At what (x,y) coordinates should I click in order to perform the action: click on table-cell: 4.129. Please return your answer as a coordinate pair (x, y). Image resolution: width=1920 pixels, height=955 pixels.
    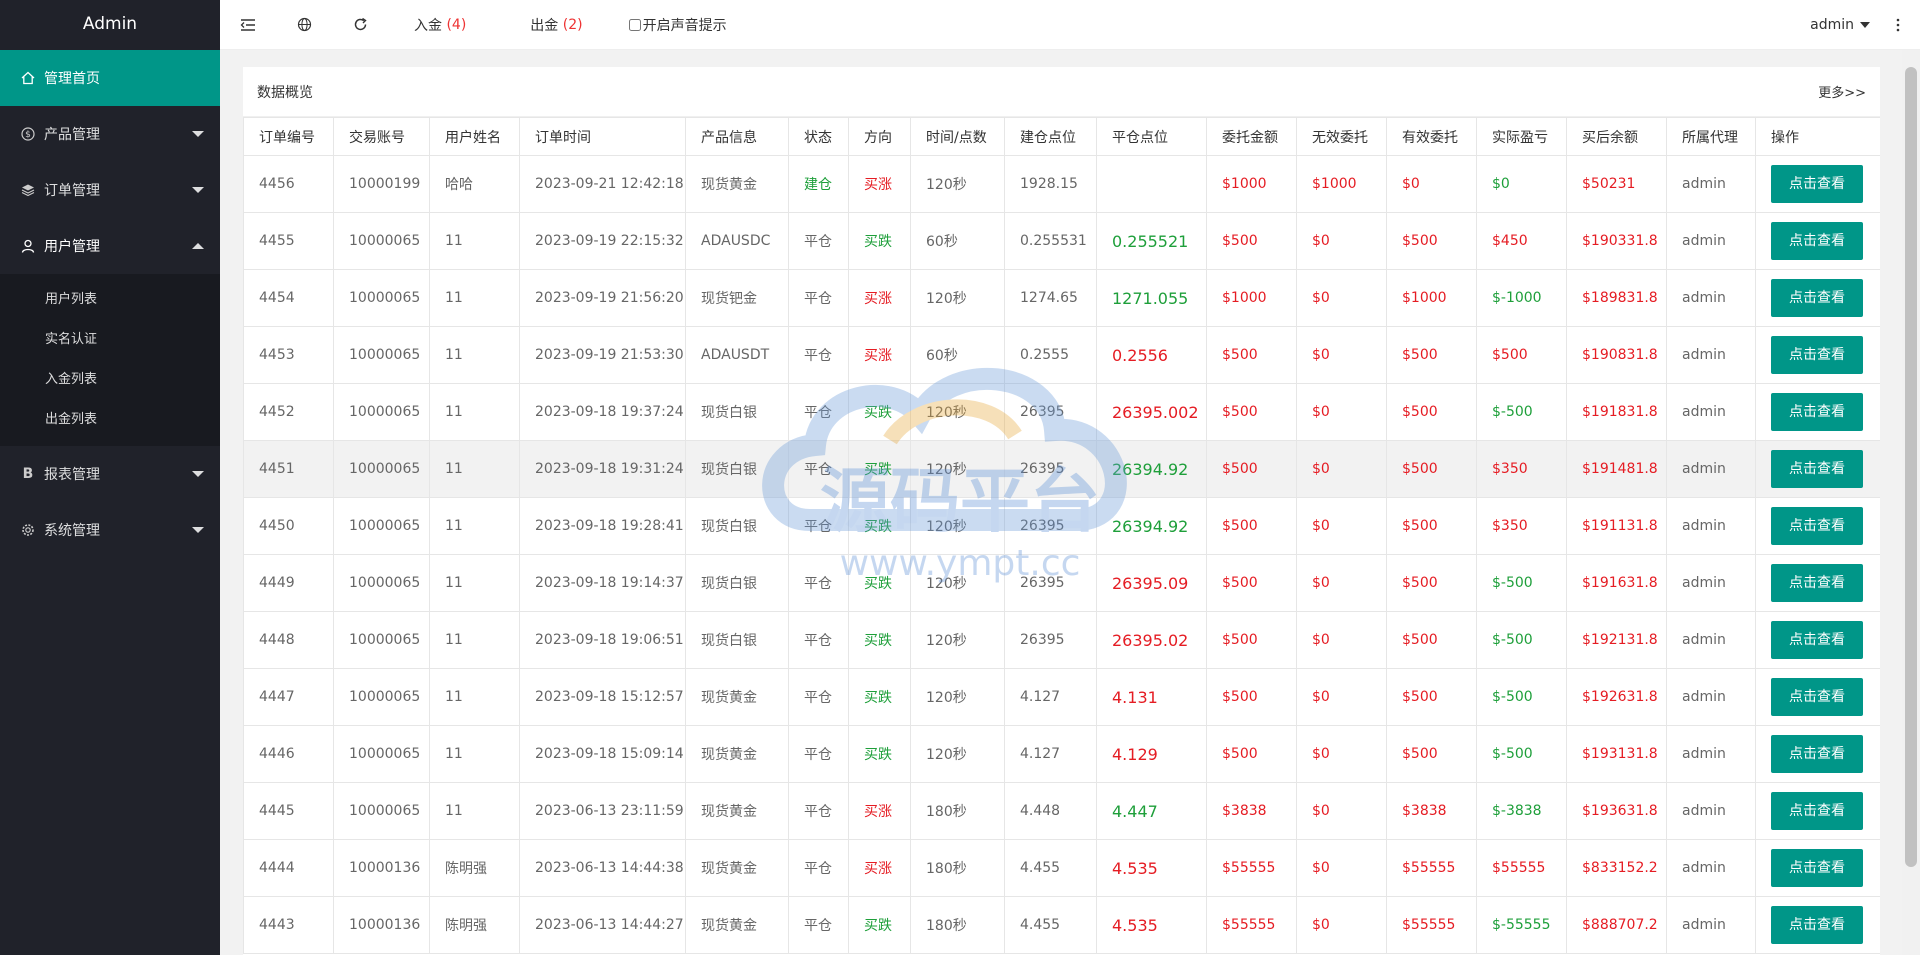
    Looking at the image, I should click on (1151, 754).